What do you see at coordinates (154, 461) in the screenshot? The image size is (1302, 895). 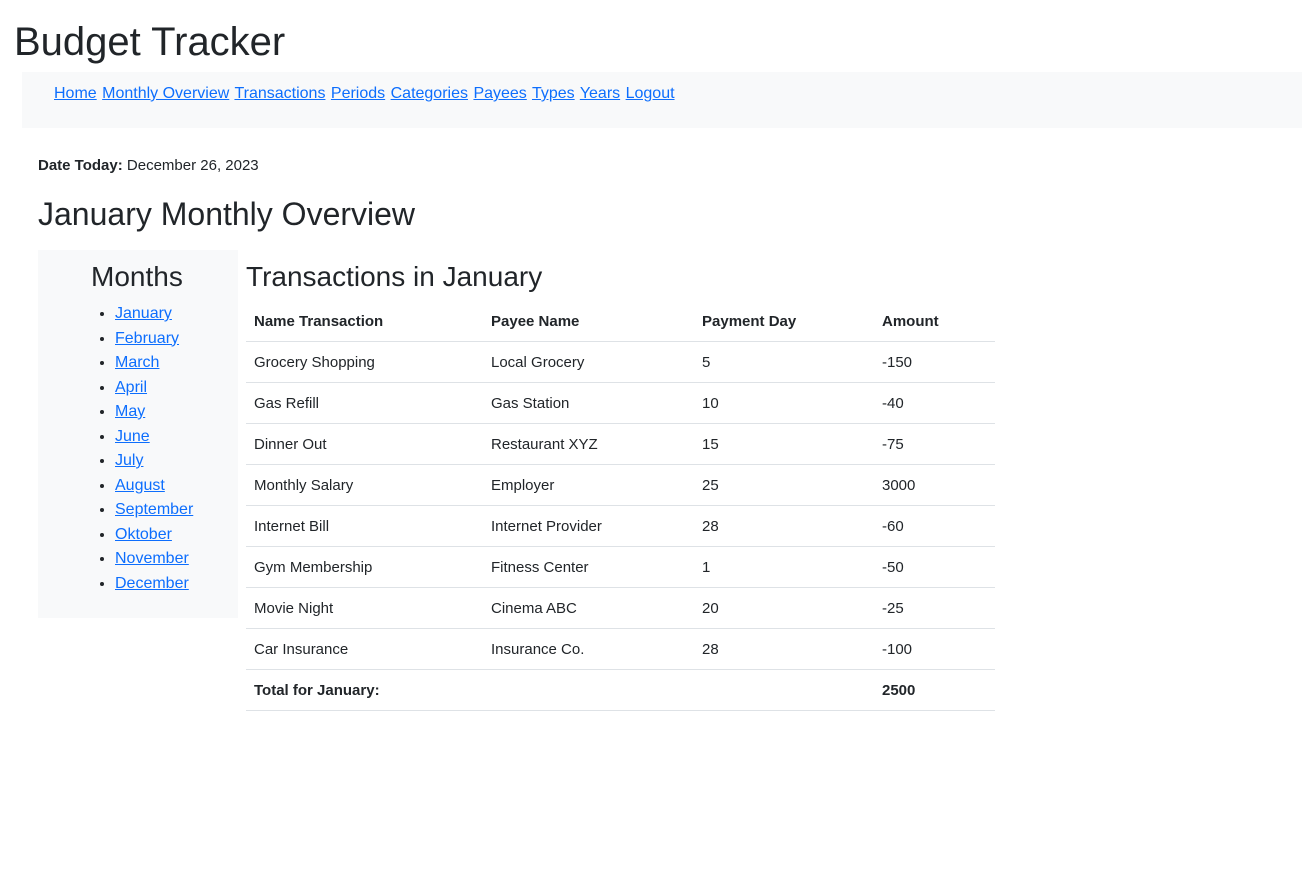 I see `month-item: July` at bounding box center [154, 461].